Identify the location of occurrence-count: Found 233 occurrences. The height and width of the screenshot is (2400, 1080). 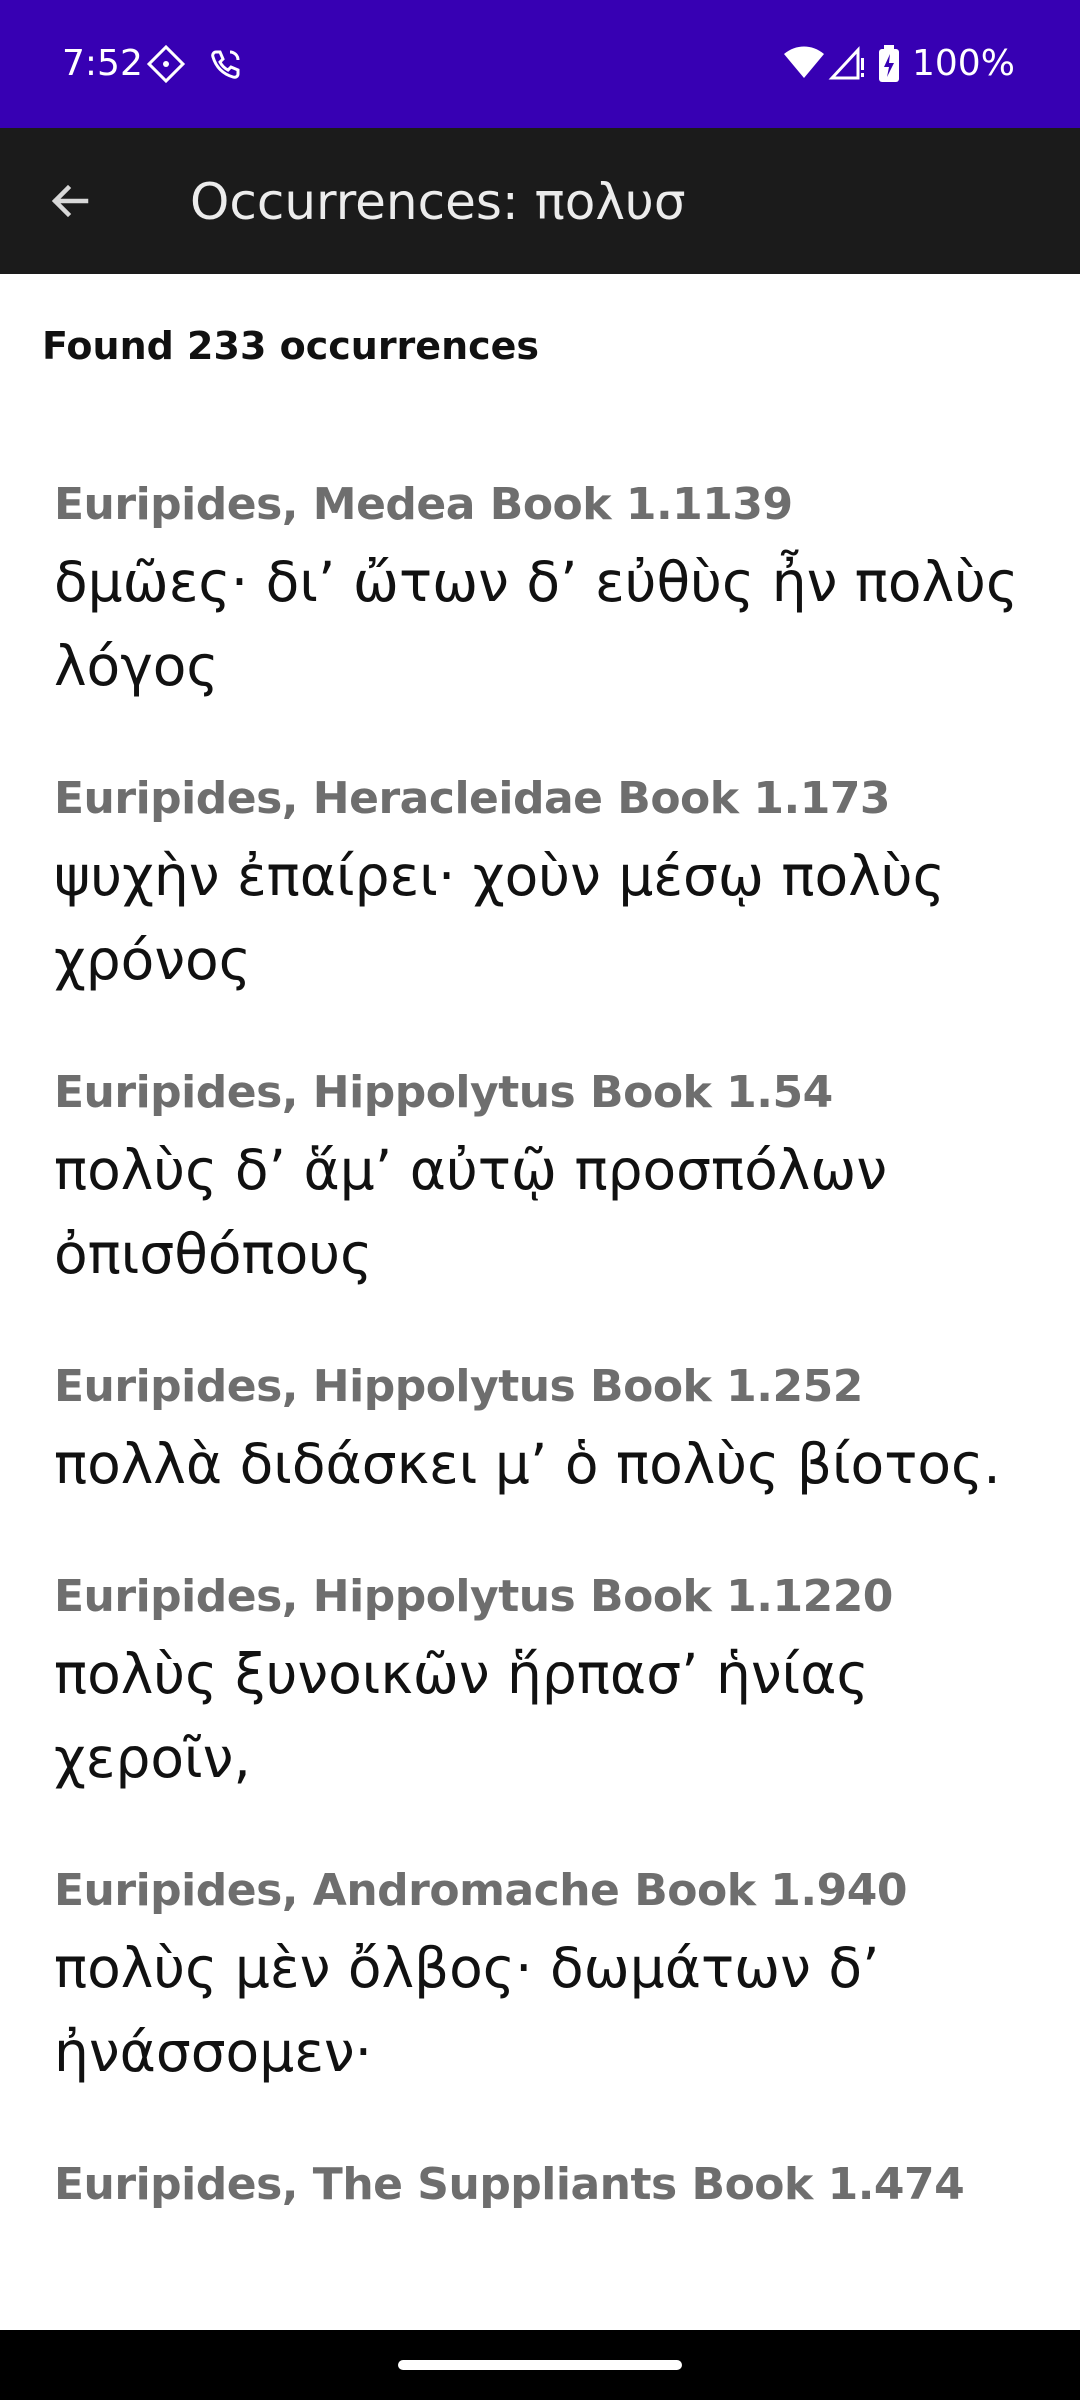
(291, 346).